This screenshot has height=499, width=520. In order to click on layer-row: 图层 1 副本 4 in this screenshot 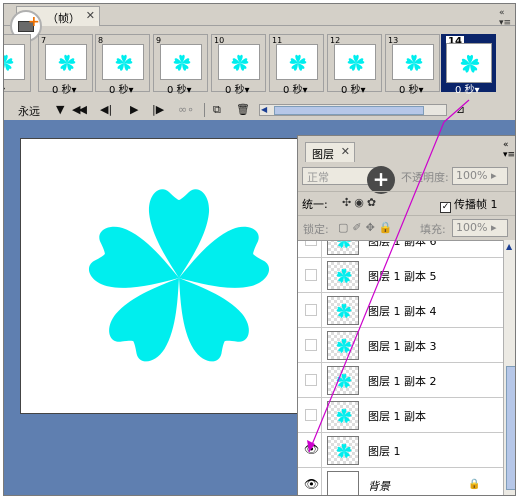, I will do `click(400, 310)`.